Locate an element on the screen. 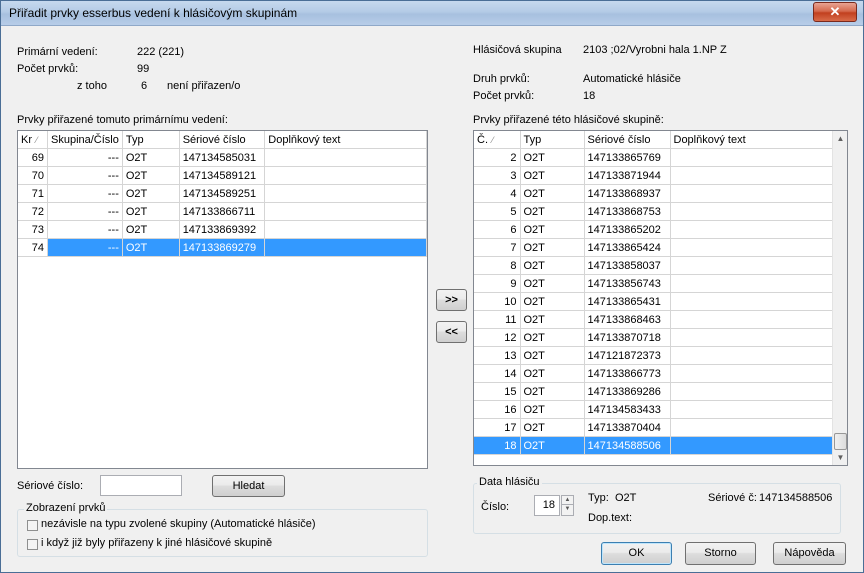  table-row: 70 --- O2T 147134589121 is located at coordinates (222, 175).